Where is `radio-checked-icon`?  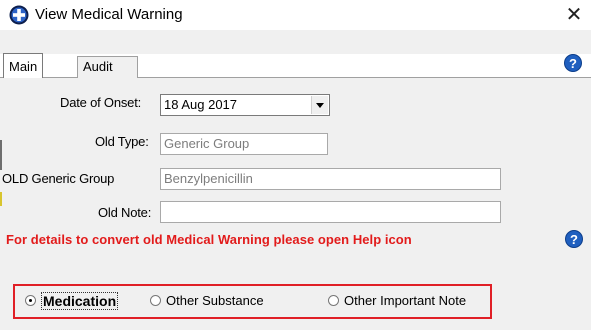 radio-checked-icon is located at coordinates (30, 300).